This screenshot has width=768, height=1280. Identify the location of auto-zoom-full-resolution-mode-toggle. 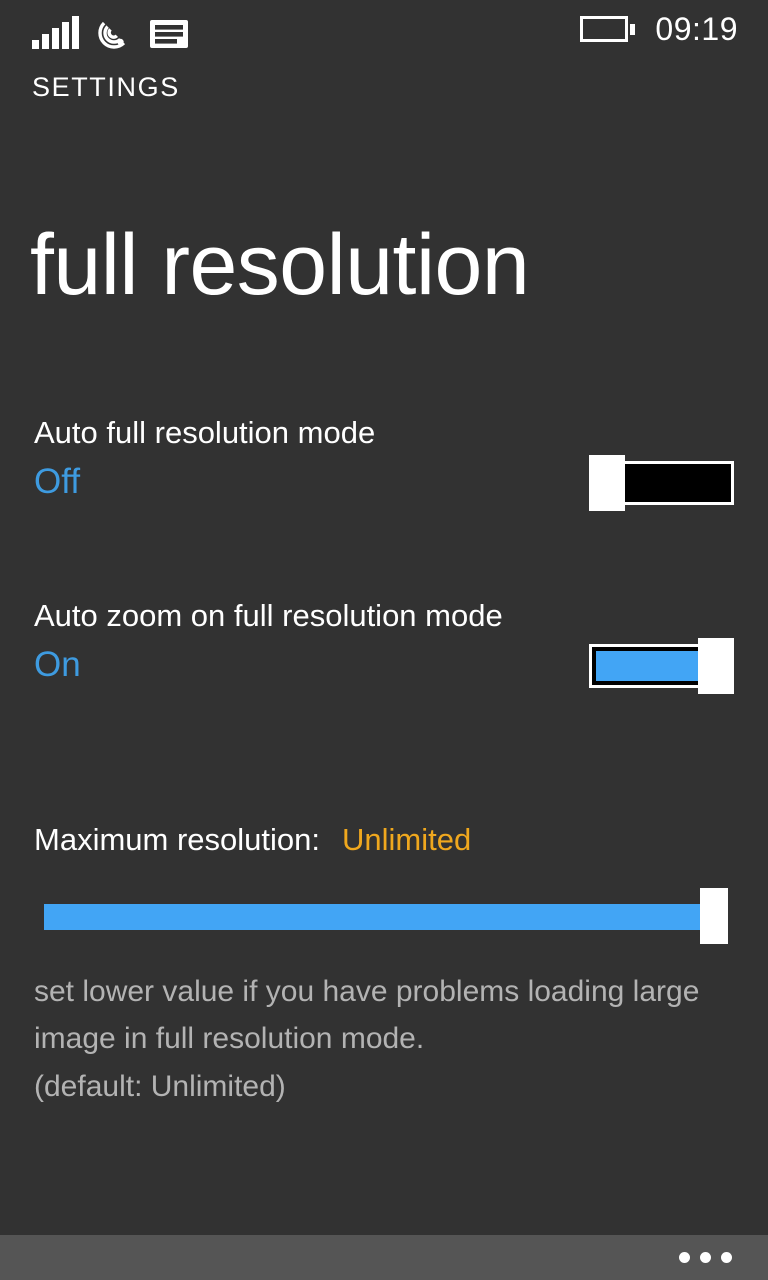
(661, 666).